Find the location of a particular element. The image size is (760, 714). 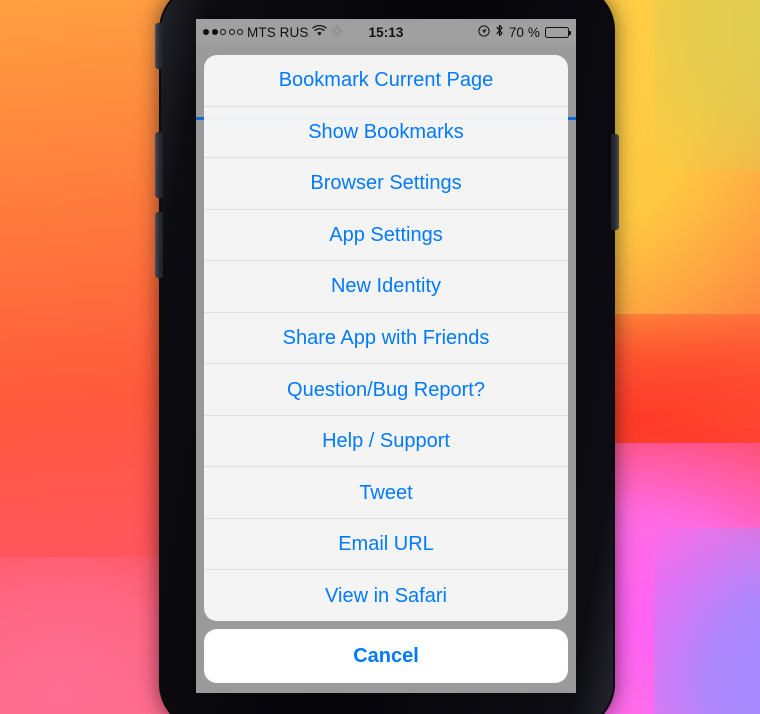

battery-percent-label: 70 % is located at coordinates (524, 32).